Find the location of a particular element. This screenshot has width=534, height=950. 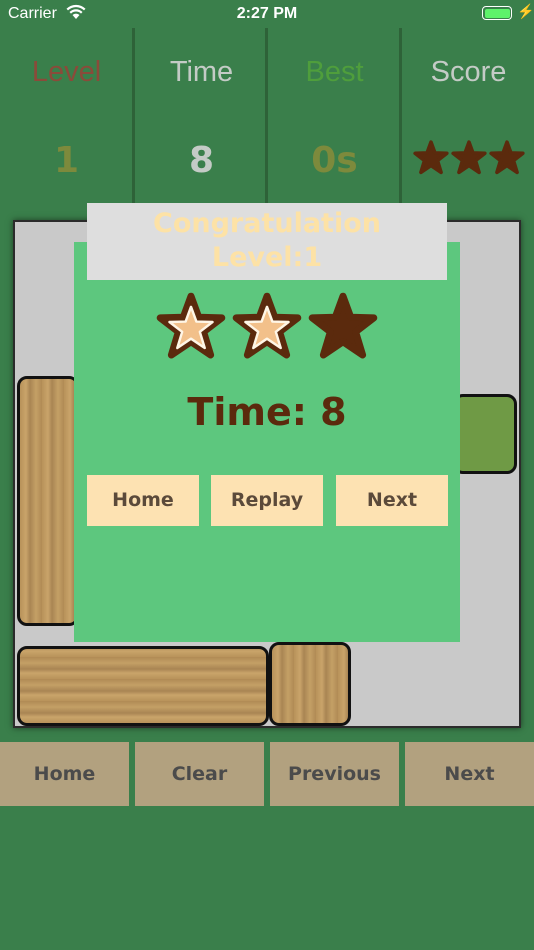

dialog-title-line1: Congratulation is located at coordinates (267, 223).